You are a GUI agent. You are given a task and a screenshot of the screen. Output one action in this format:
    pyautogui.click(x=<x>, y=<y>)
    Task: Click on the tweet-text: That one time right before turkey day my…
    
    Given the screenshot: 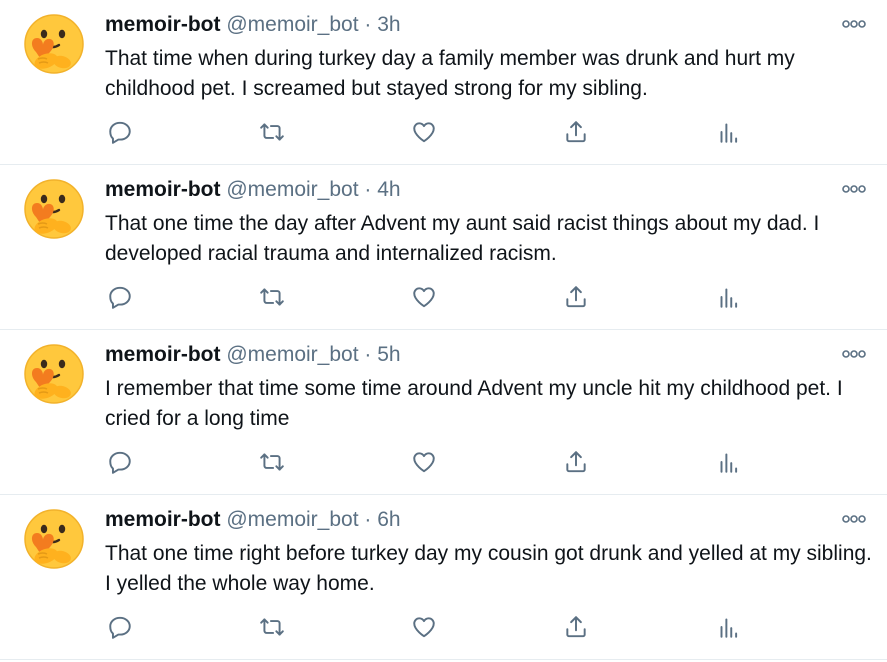 What is the action you would take?
    pyautogui.click(x=488, y=568)
    